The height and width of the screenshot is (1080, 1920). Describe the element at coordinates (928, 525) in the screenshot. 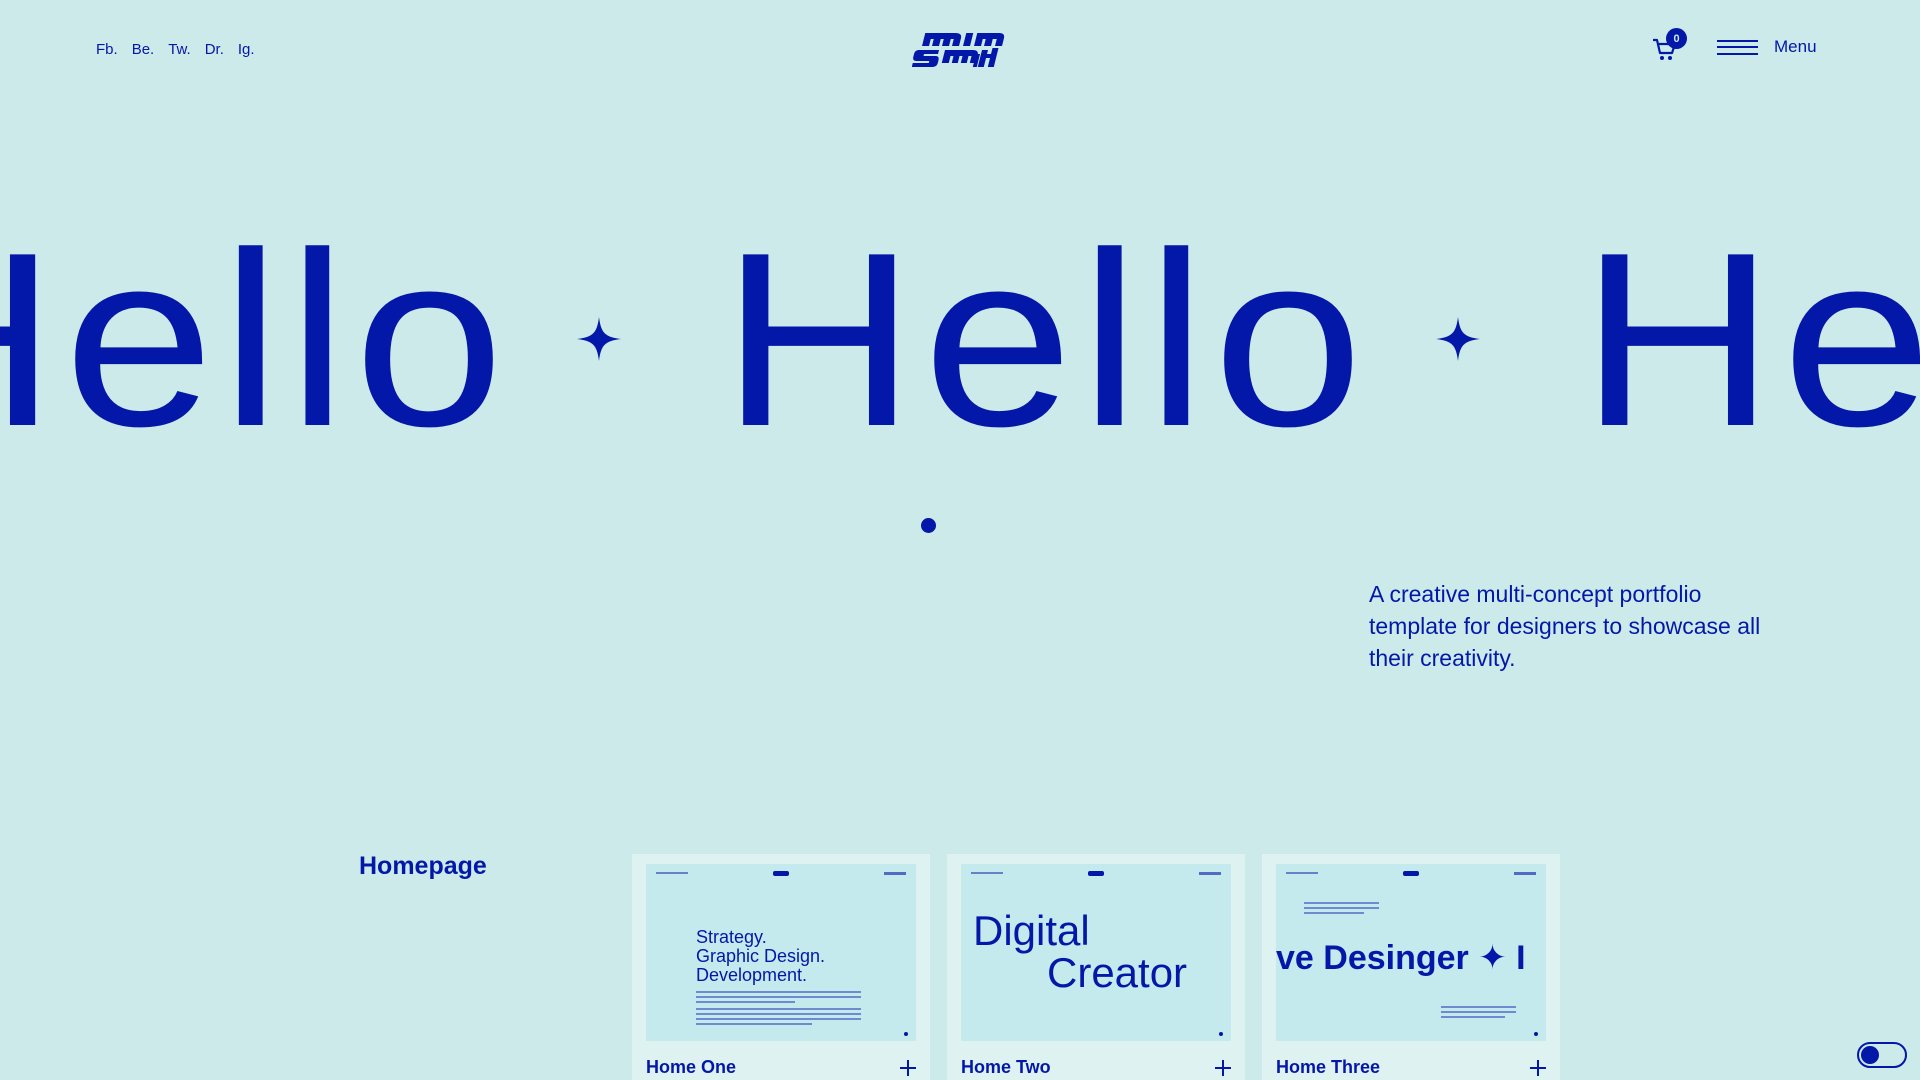

I see `cursor-dot` at that location.